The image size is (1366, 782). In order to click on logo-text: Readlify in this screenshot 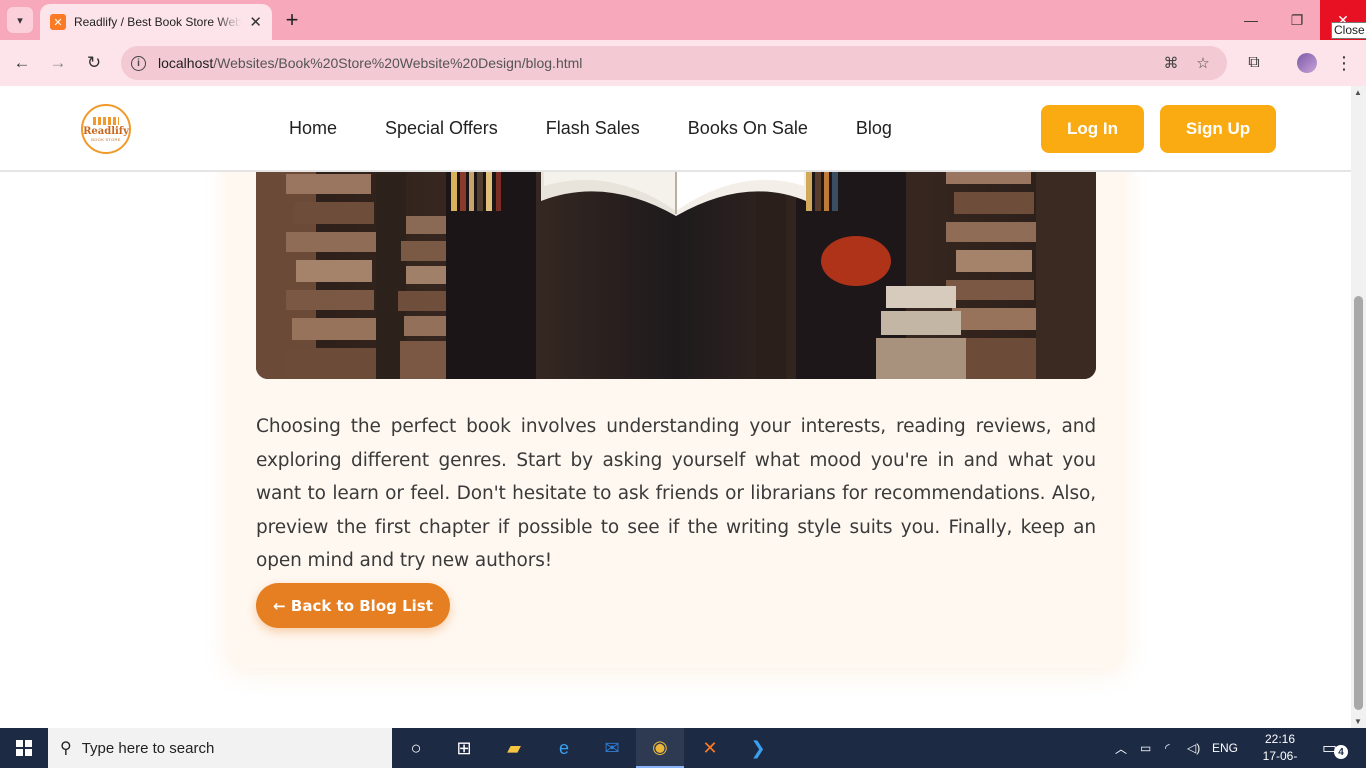, I will do `click(106, 131)`.